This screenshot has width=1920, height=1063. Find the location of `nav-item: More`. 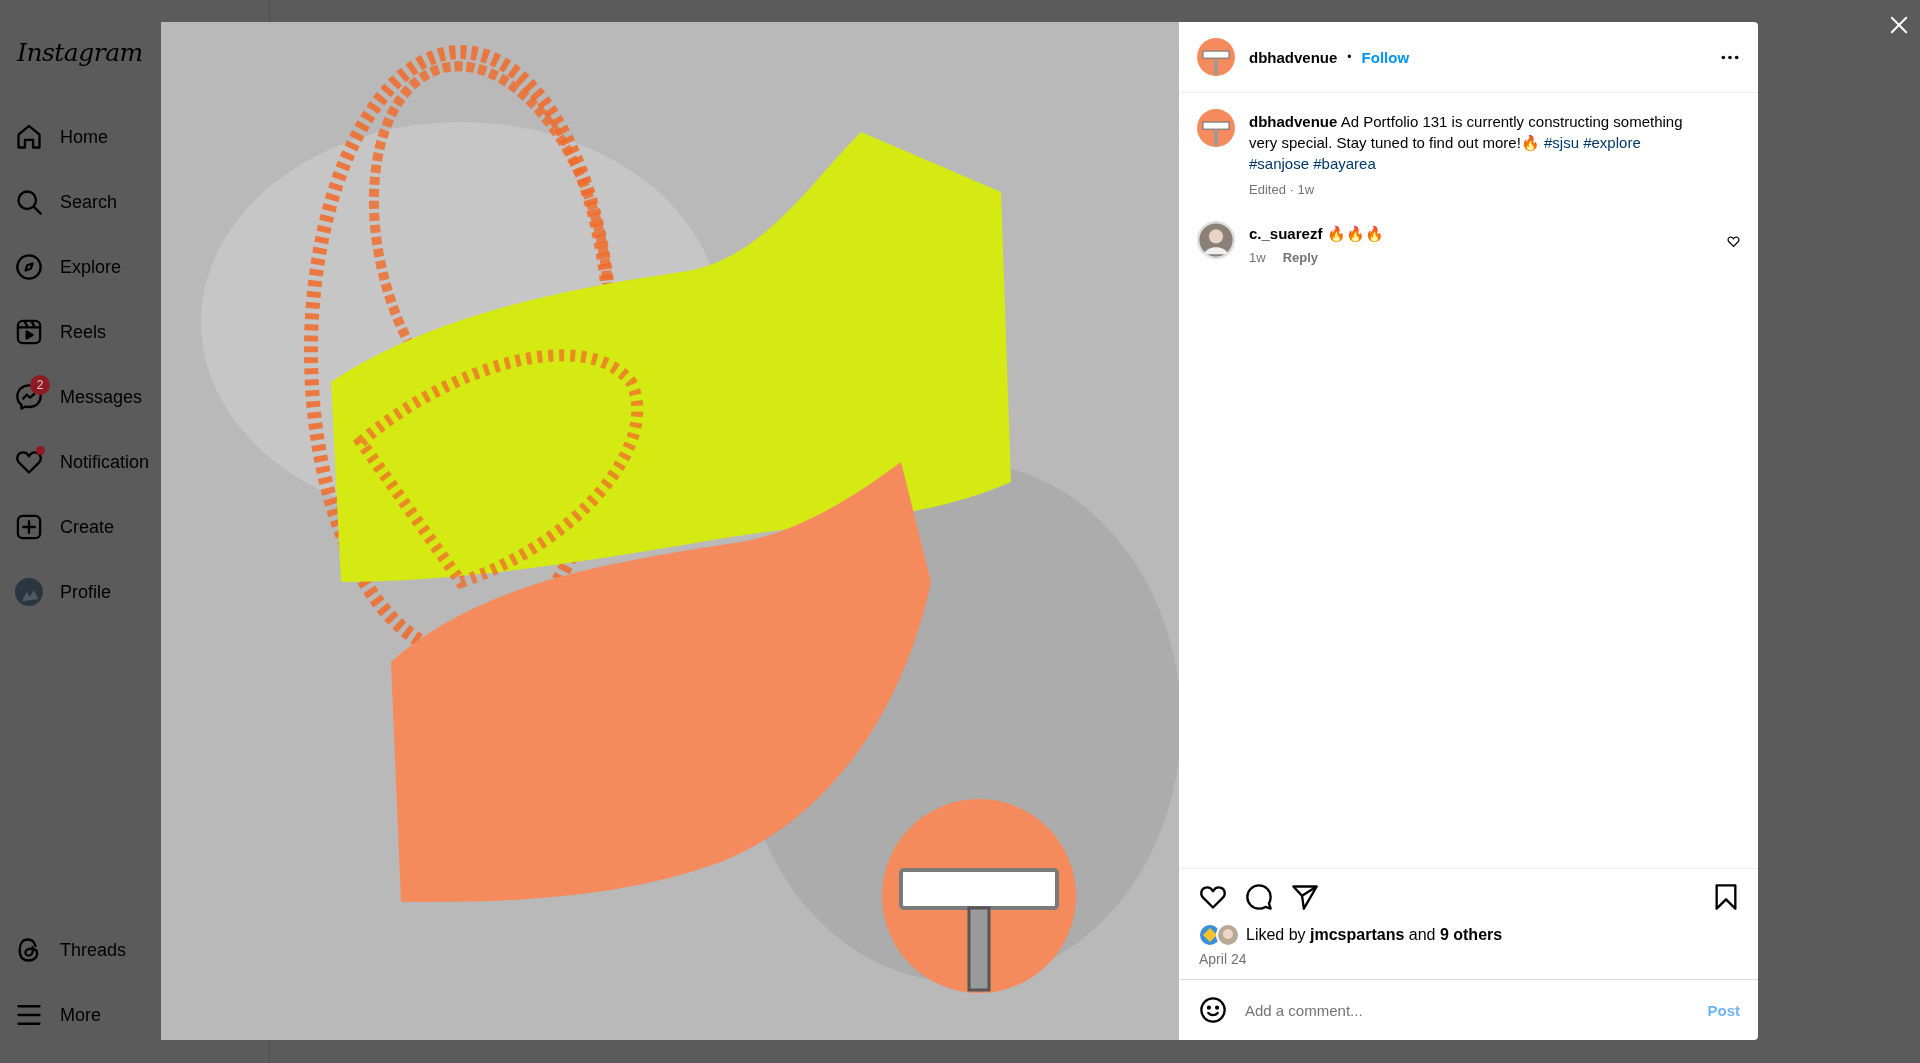

nav-item: More is located at coordinates (58, 1015).